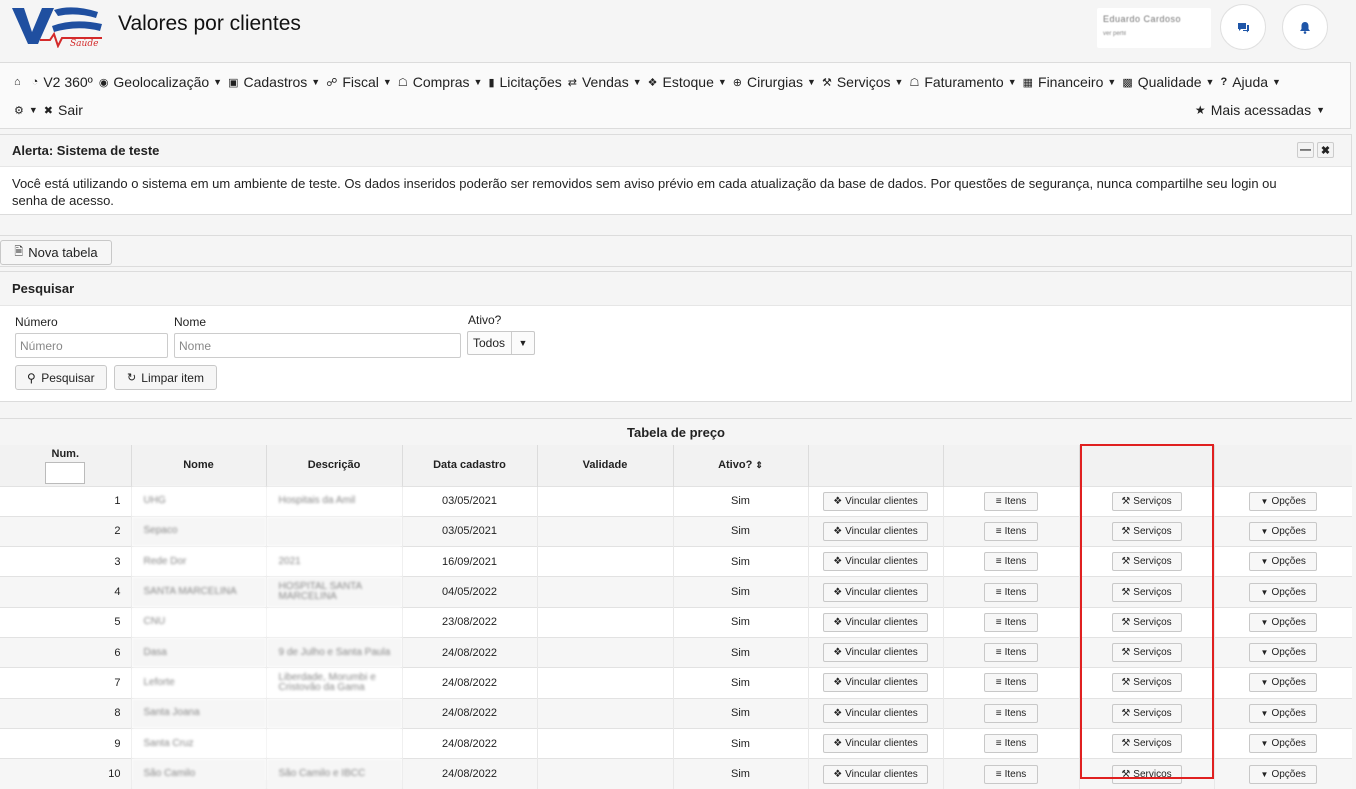  I want to click on menu-estoque: ❖ Estoque ▼, so click(687, 82).